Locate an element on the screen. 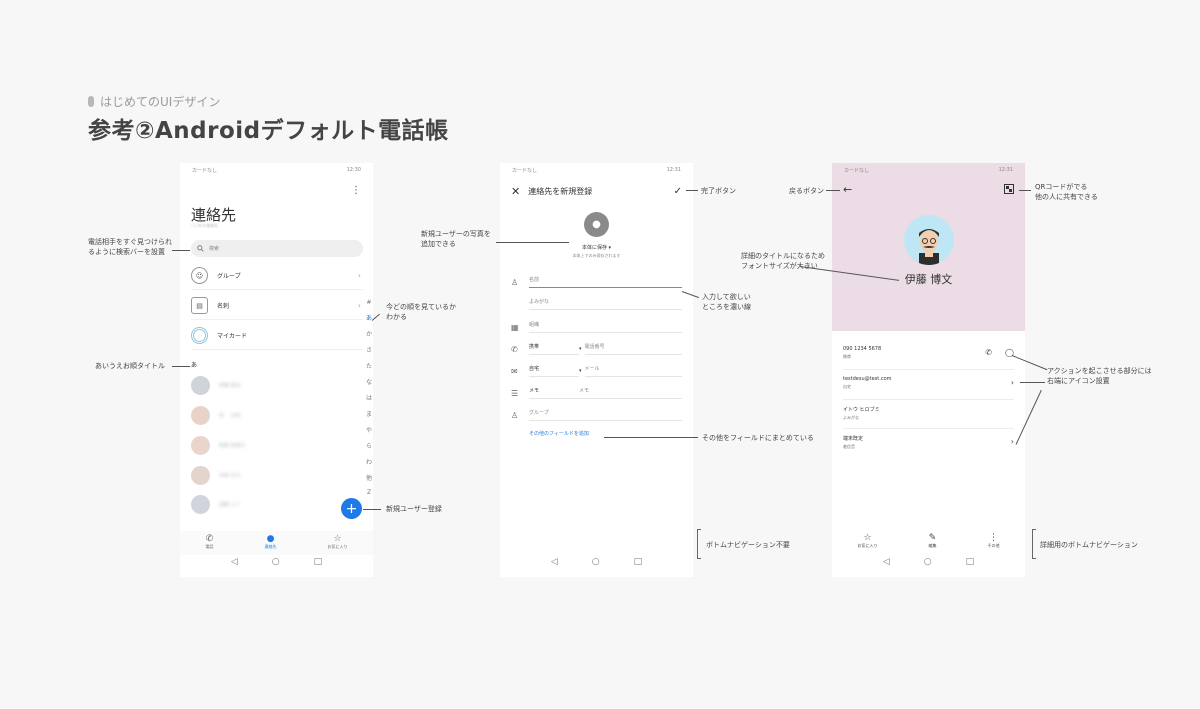 This screenshot has width=1200, height=709. annotation-line: 詳細のタイトルになるため is located at coordinates (783, 256).